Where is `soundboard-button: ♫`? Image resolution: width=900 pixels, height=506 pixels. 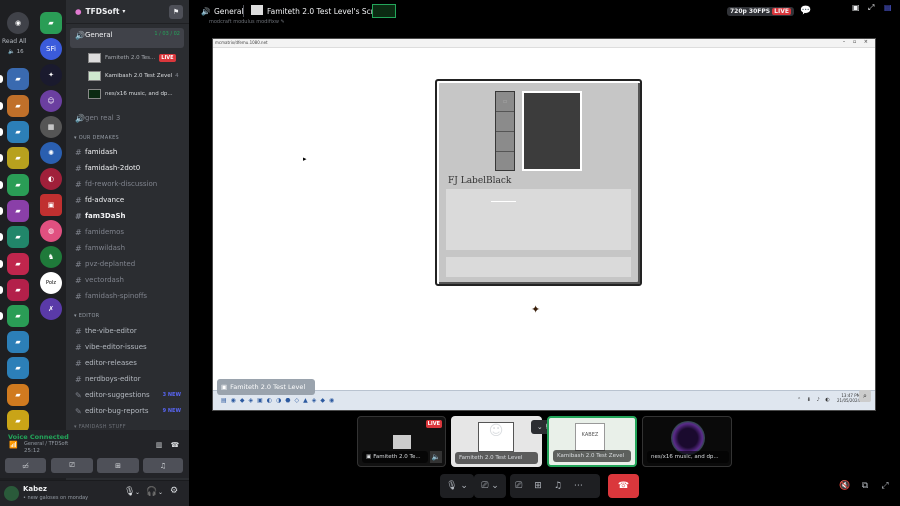
soundboard-button: ♫ is located at coordinates (163, 465).